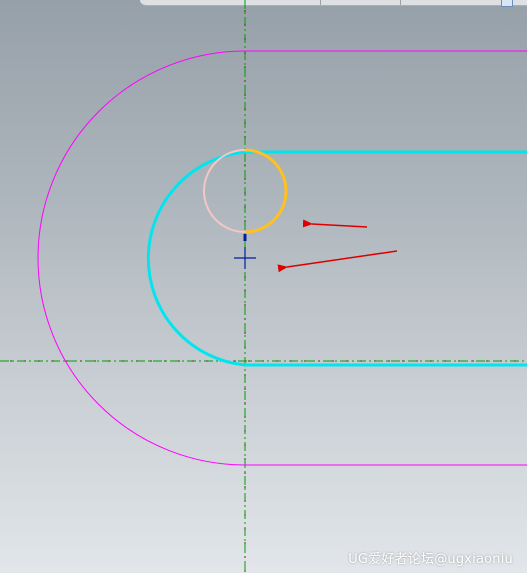 Image resolution: width=527 pixels, height=573 pixels. I want to click on circle-preview-highlight-arc, so click(266, 191).